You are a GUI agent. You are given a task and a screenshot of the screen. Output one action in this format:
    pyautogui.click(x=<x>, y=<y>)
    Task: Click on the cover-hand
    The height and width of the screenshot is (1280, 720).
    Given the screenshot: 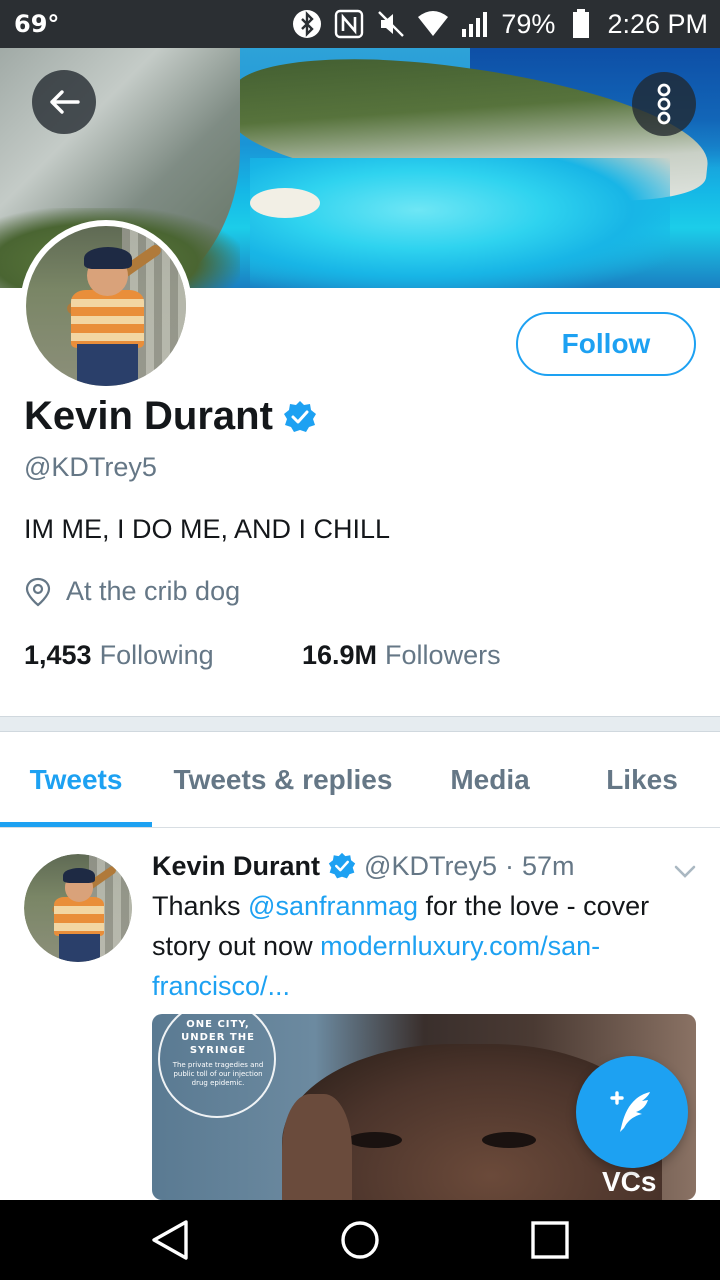 What is the action you would take?
    pyautogui.click(x=317, y=1147)
    